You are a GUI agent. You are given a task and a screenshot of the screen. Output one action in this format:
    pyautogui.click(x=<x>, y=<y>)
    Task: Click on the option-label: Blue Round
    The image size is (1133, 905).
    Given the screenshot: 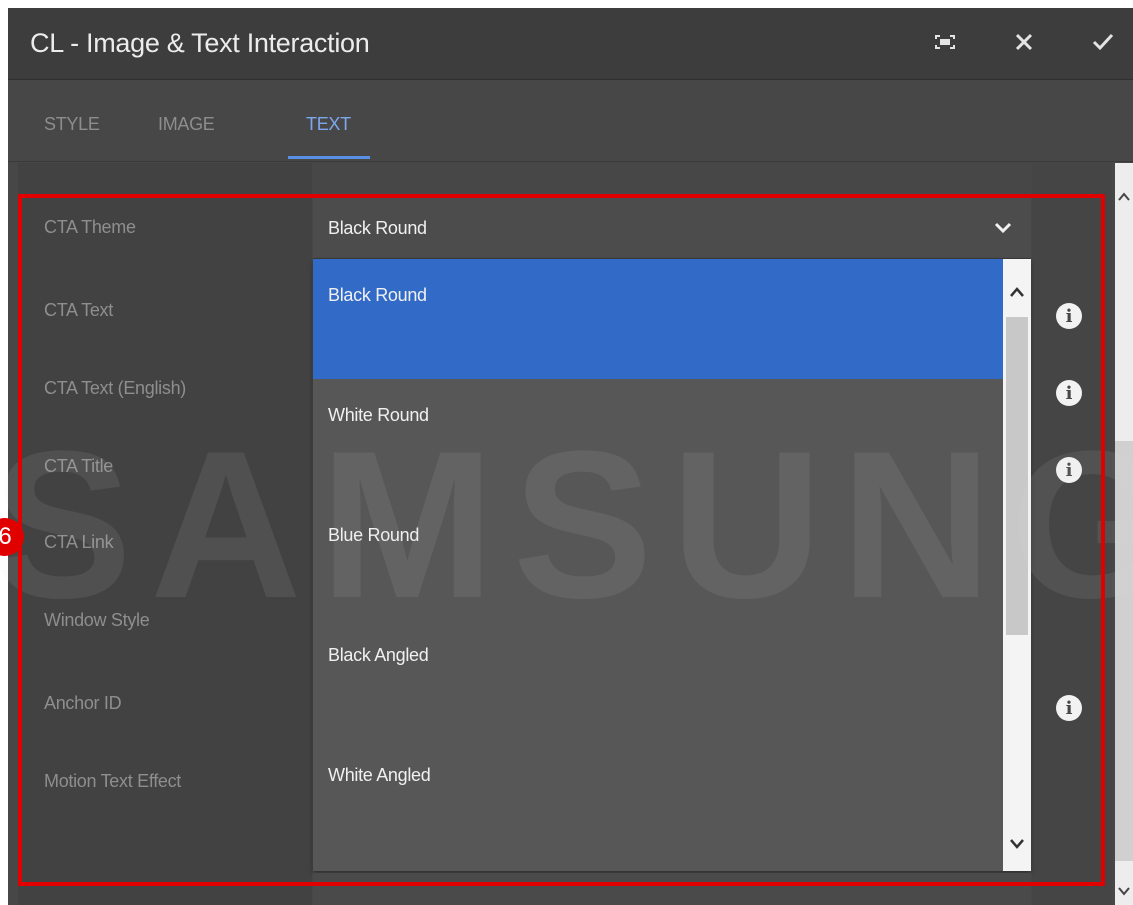 What is the action you would take?
    pyautogui.click(x=374, y=535)
    